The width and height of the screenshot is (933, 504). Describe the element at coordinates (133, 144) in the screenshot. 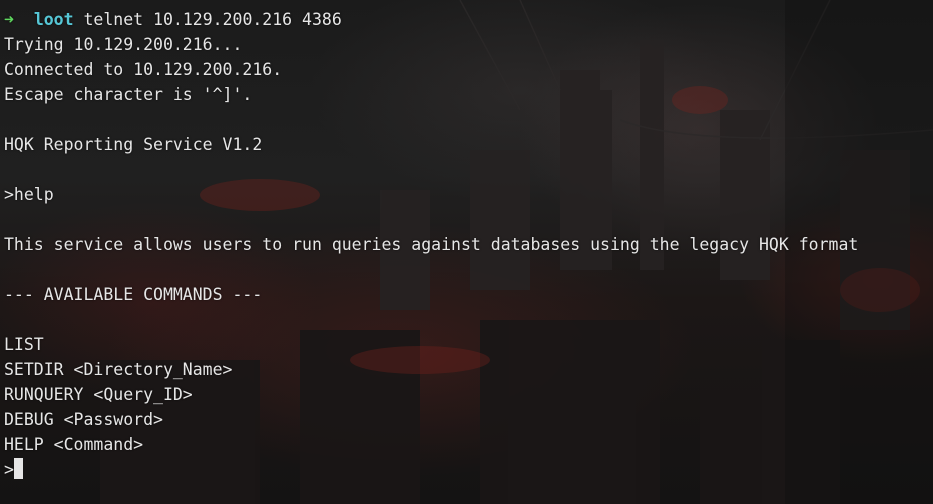

I see `output-line: HQK Reporting Service V1.2` at that location.